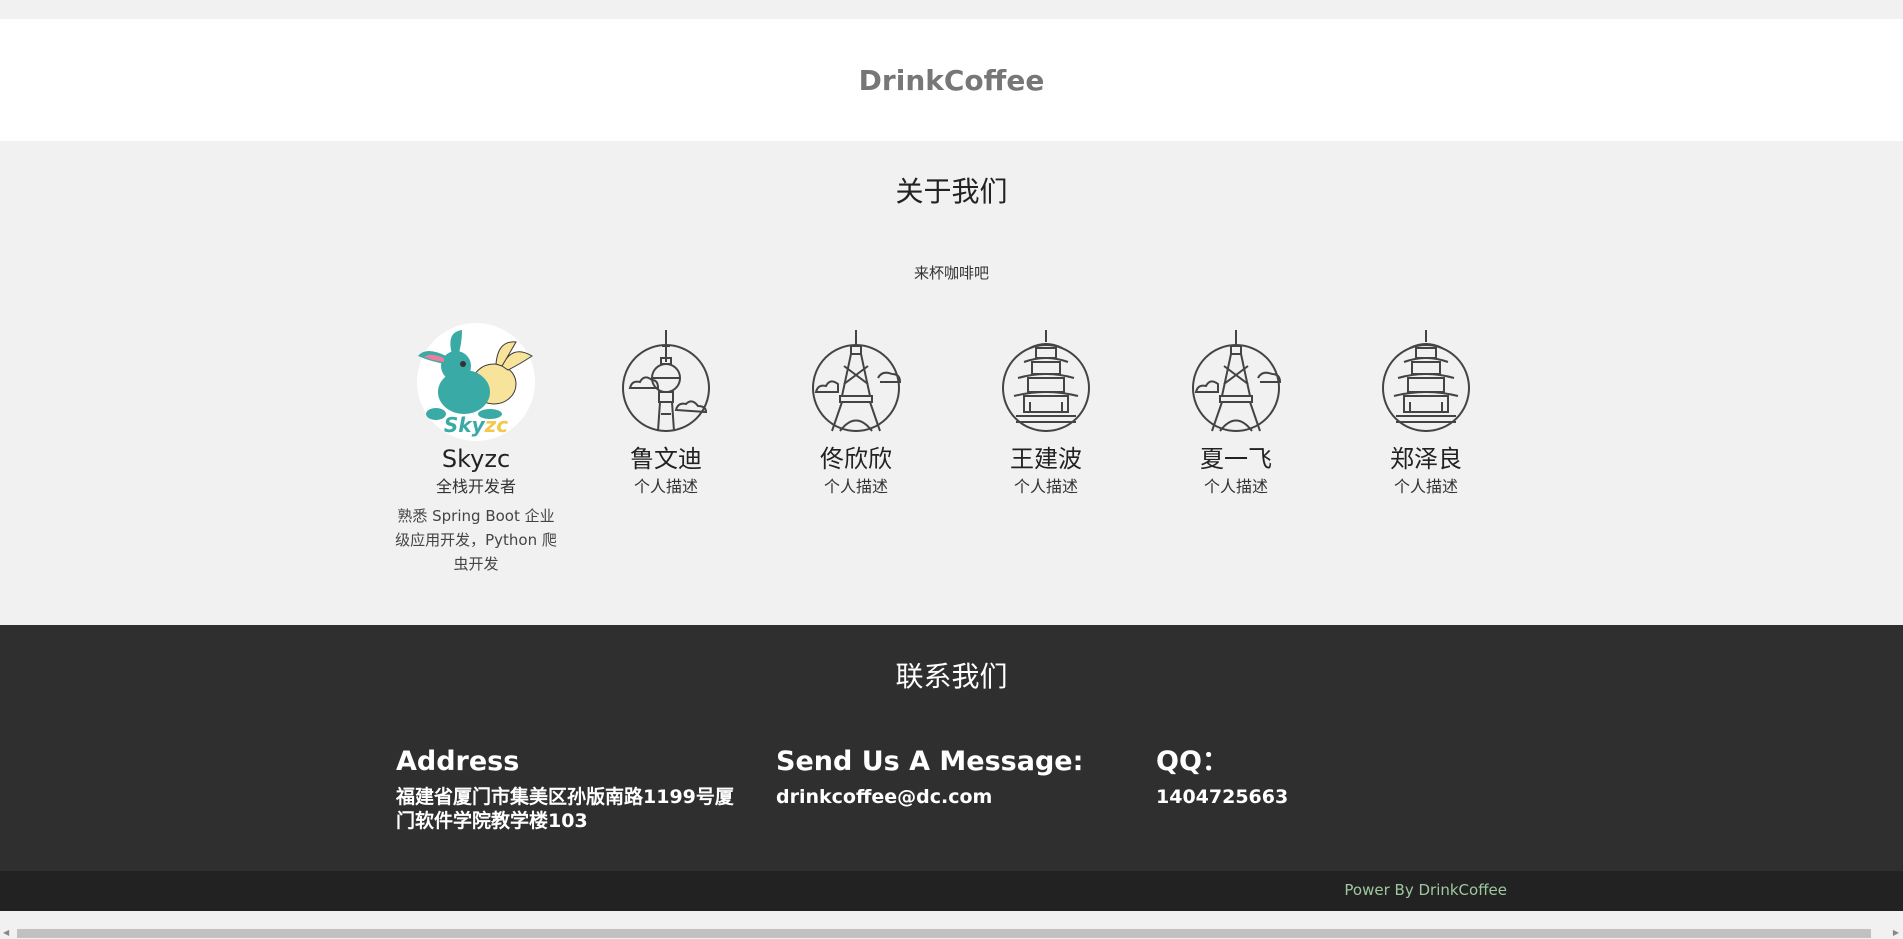 The width and height of the screenshot is (1903, 939). I want to click on member-name: 鲁文迪, so click(666, 459).